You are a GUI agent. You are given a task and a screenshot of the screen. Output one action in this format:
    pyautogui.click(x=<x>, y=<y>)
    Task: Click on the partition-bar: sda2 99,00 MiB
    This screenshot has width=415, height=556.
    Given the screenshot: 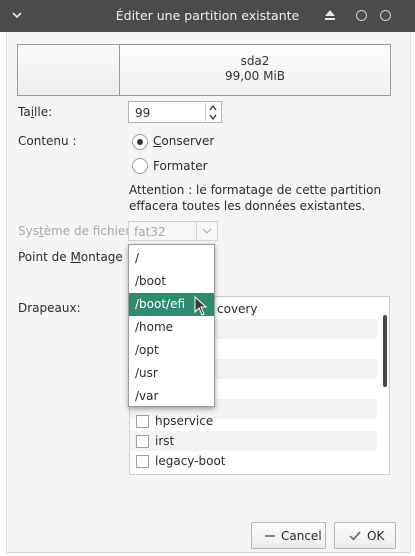 What is the action you would take?
    pyautogui.click(x=204, y=70)
    